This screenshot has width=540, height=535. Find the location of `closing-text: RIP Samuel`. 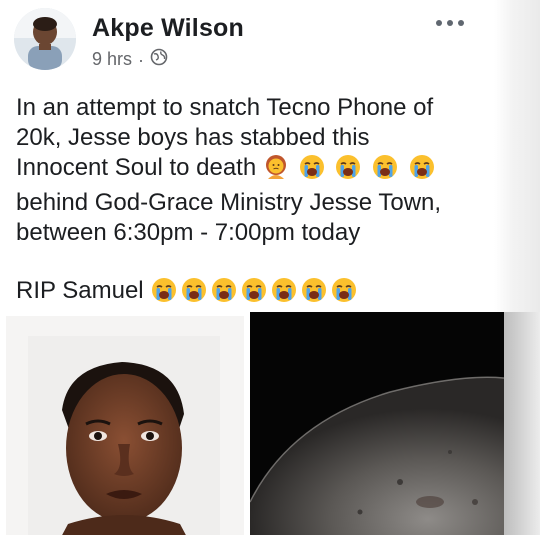

closing-text: RIP Samuel is located at coordinates (80, 290).